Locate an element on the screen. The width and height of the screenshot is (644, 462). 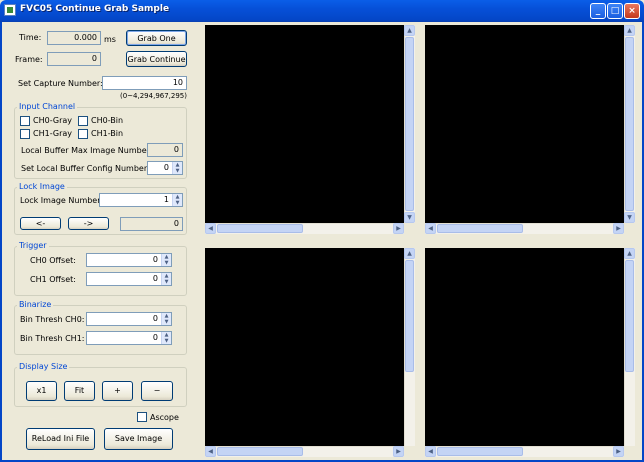
reload-ini-button: ReLoad Ini File is located at coordinates (60, 439).